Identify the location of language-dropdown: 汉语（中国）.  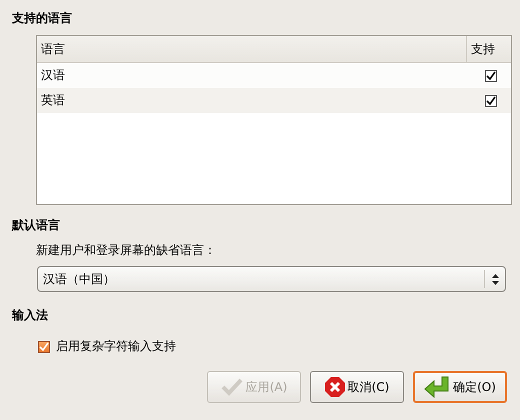
(271, 279).